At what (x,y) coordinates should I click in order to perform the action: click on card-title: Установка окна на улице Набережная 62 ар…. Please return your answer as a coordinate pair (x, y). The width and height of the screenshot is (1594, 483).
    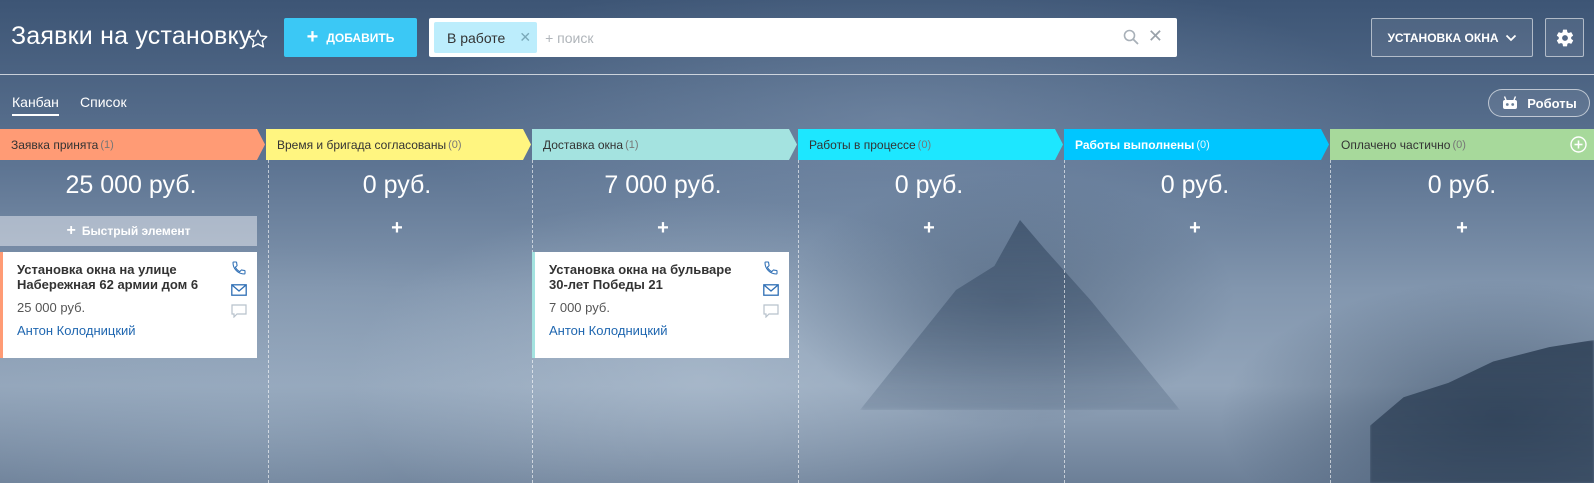
    Looking at the image, I should click on (117, 277).